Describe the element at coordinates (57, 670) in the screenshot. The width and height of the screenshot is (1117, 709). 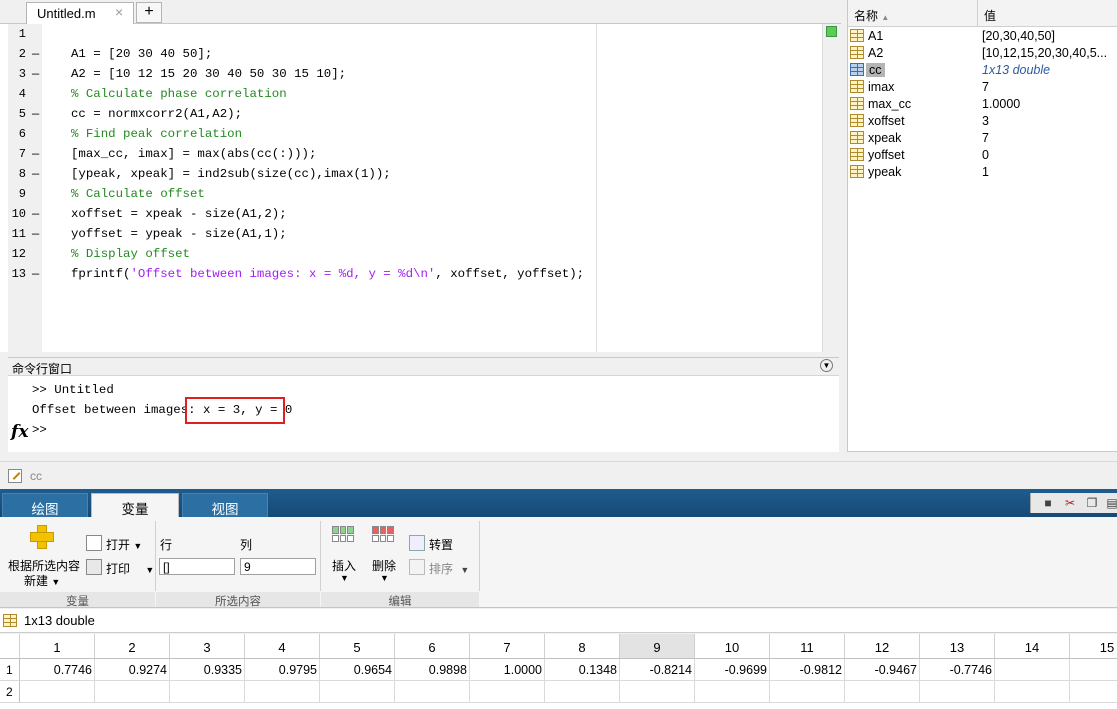
I see `table-cell: 0.7746` at that location.